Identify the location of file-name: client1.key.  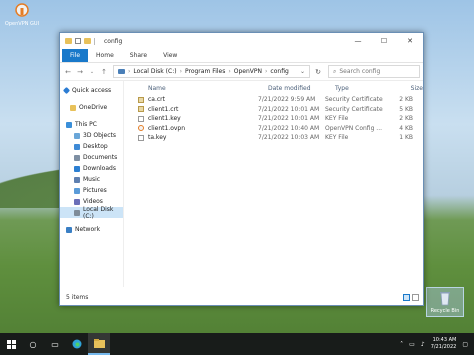
(164, 119).